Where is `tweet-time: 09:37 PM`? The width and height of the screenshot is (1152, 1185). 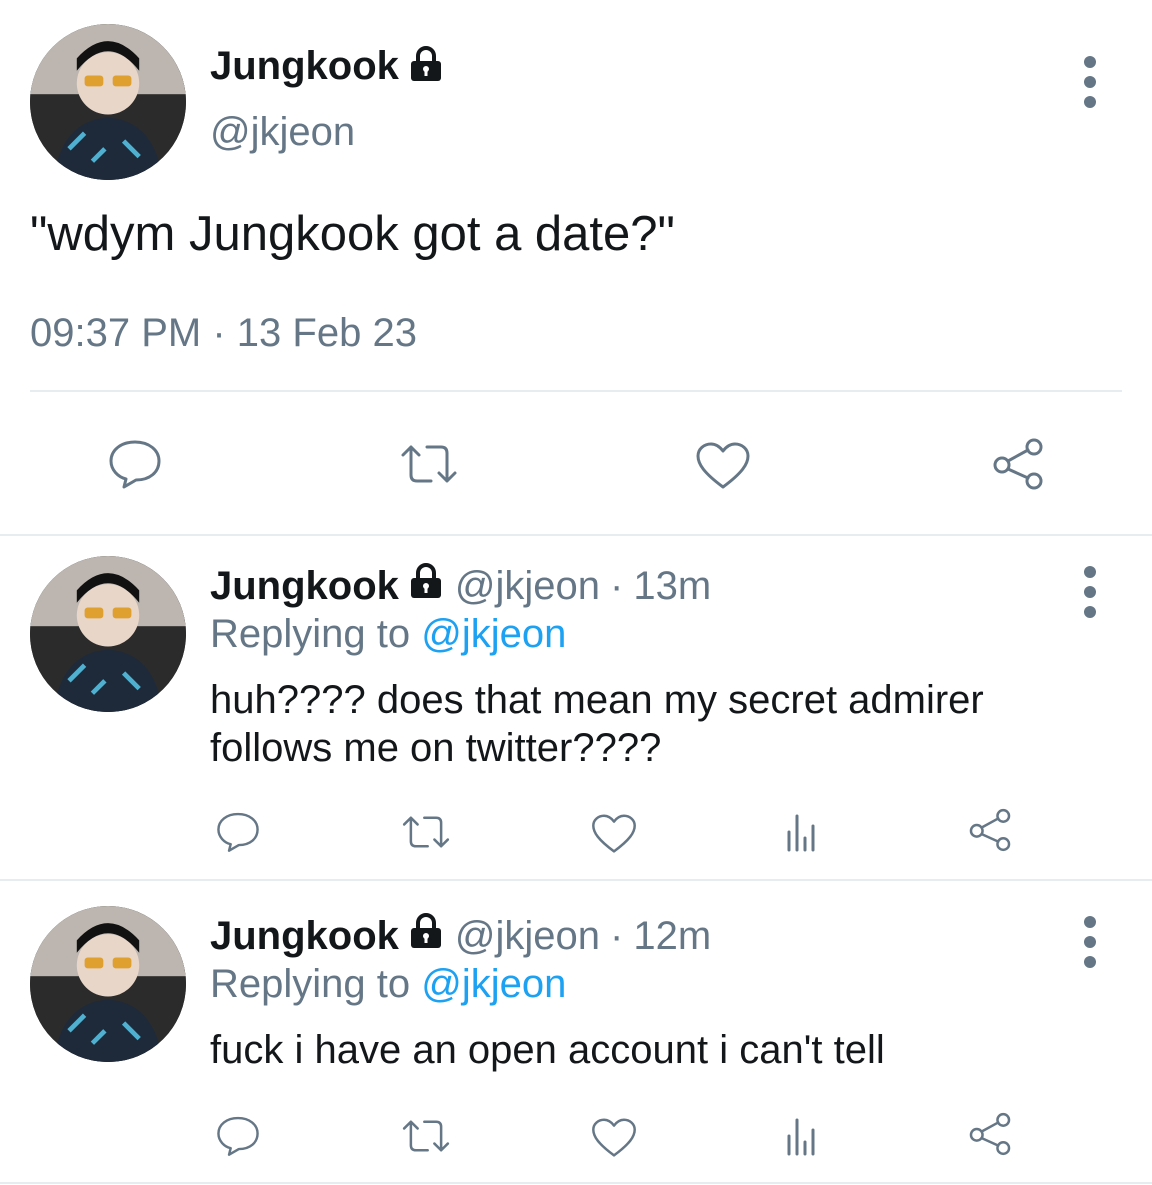
tweet-time: 09:37 PM is located at coordinates (116, 333).